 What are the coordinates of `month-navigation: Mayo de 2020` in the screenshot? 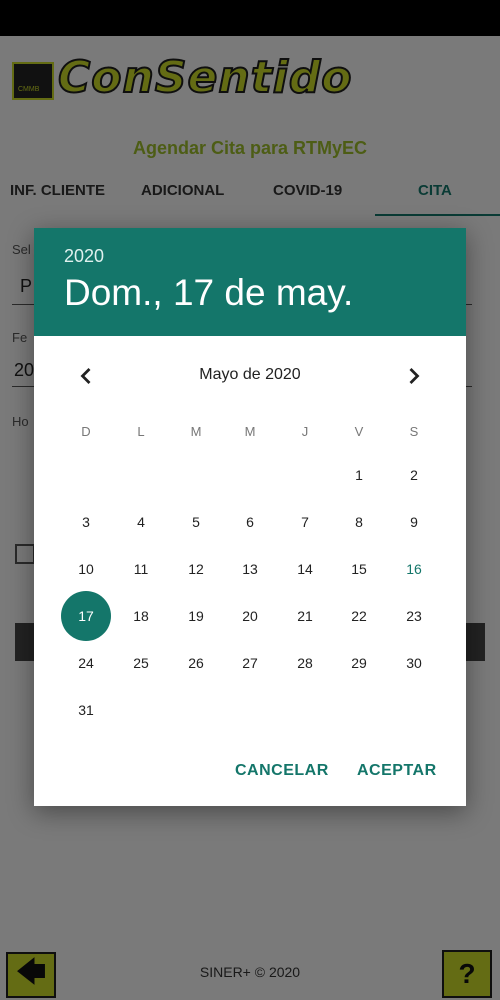 It's located at (250, 376).